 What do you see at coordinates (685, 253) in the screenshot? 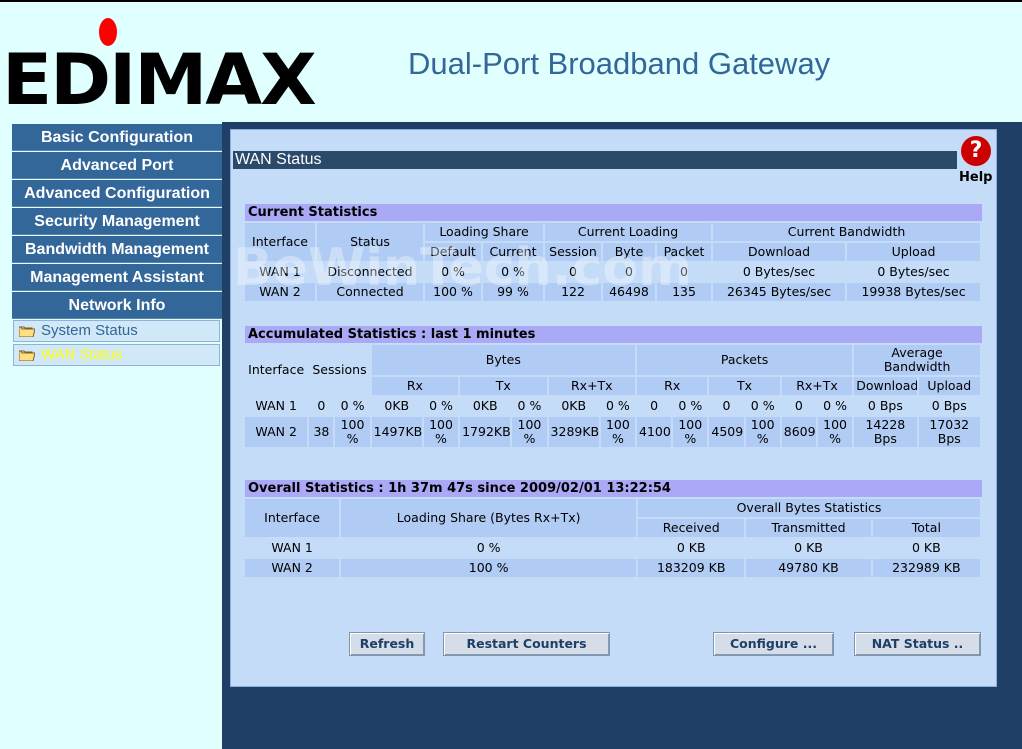
I see `header-packet: Packet` at bounding box center [685, 253].